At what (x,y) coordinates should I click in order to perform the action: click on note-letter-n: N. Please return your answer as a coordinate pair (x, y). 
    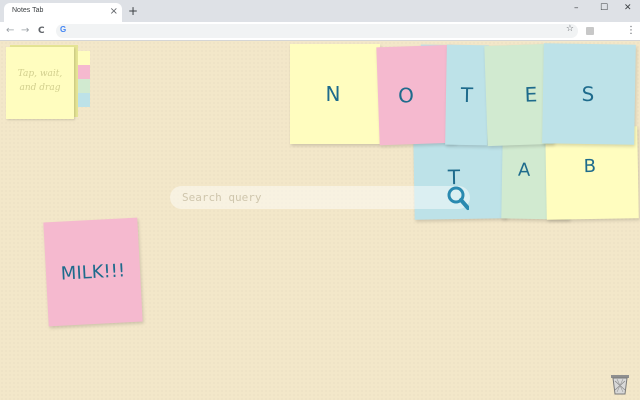
    Looking at the image, I should click on (335, 94).